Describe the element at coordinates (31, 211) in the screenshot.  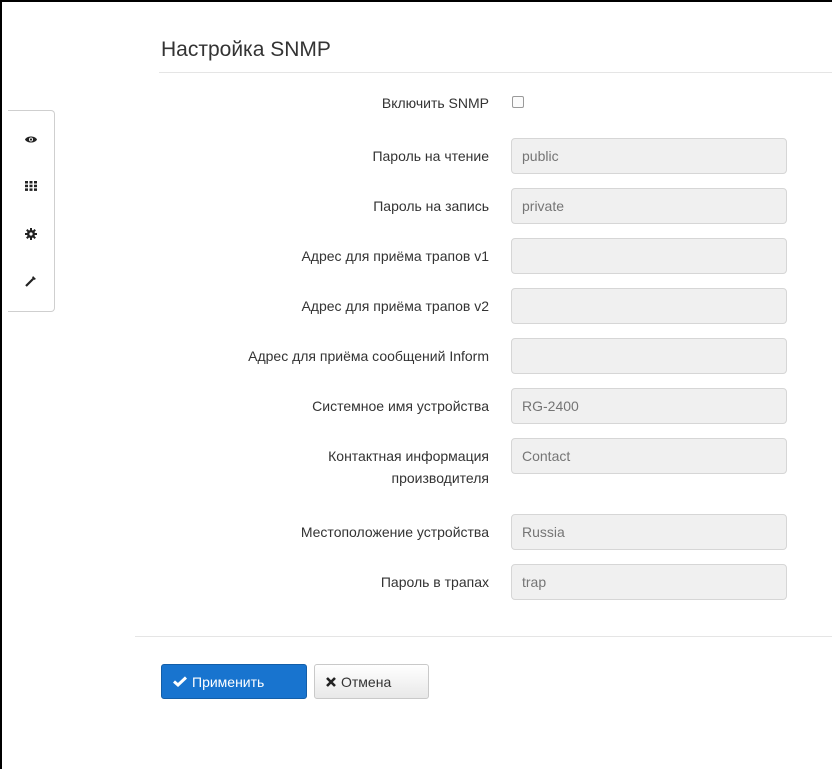
I see `sidebar` at that location.